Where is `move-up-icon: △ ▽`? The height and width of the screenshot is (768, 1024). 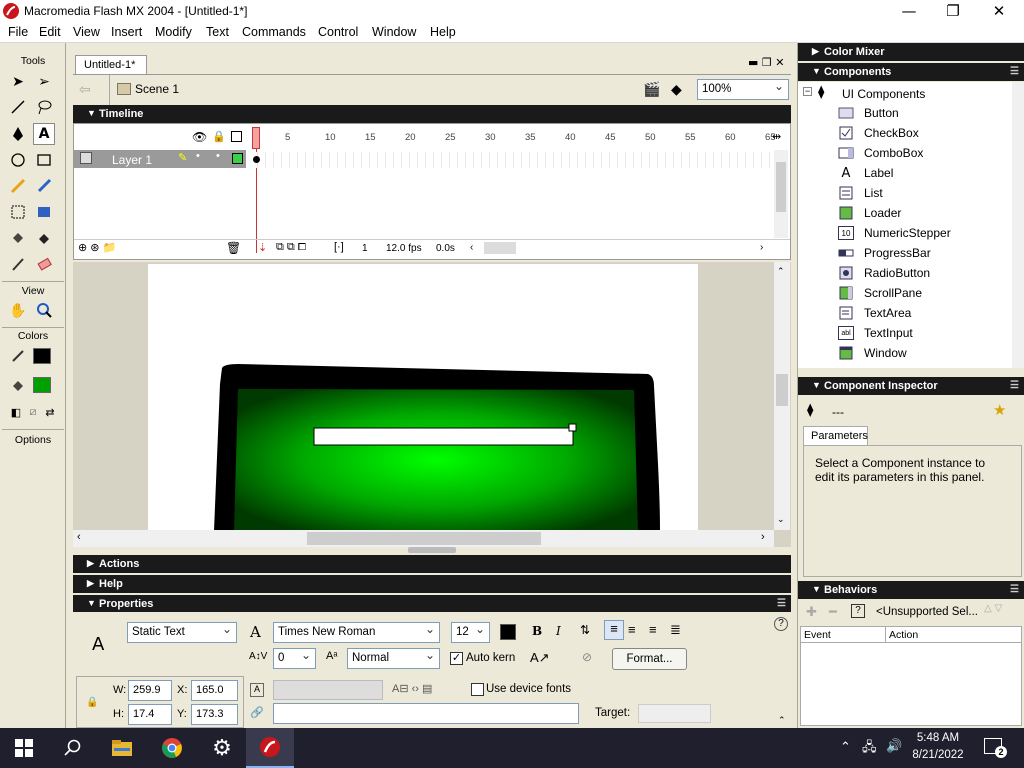
move-up-icon: △ ▽ is located at coordinates (993, 608).